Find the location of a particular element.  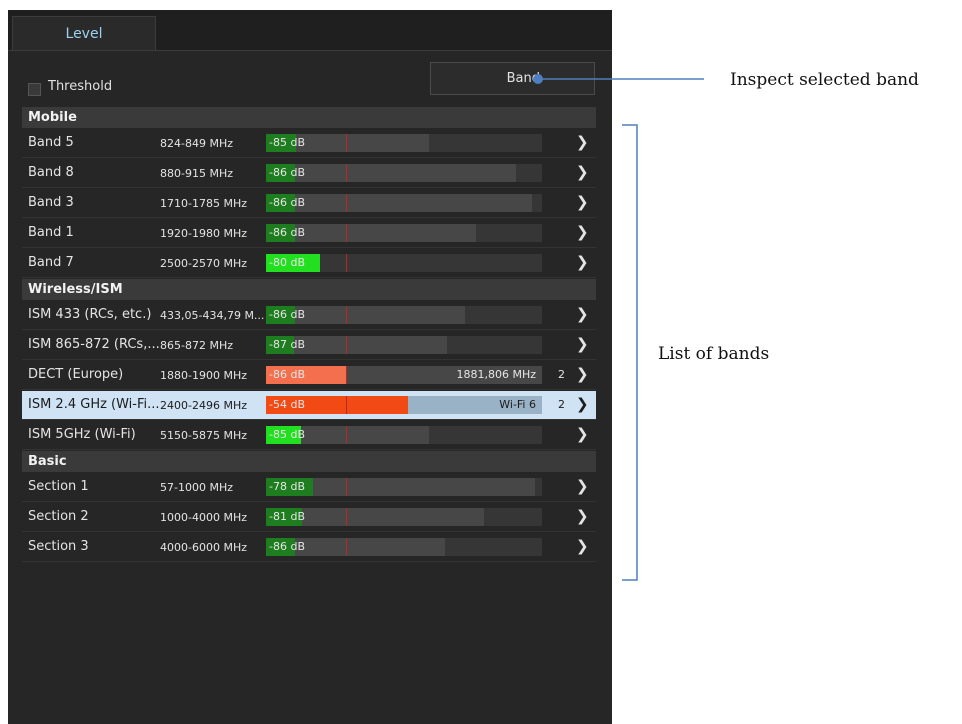

callout-dot is located at coordinates (538, 79).